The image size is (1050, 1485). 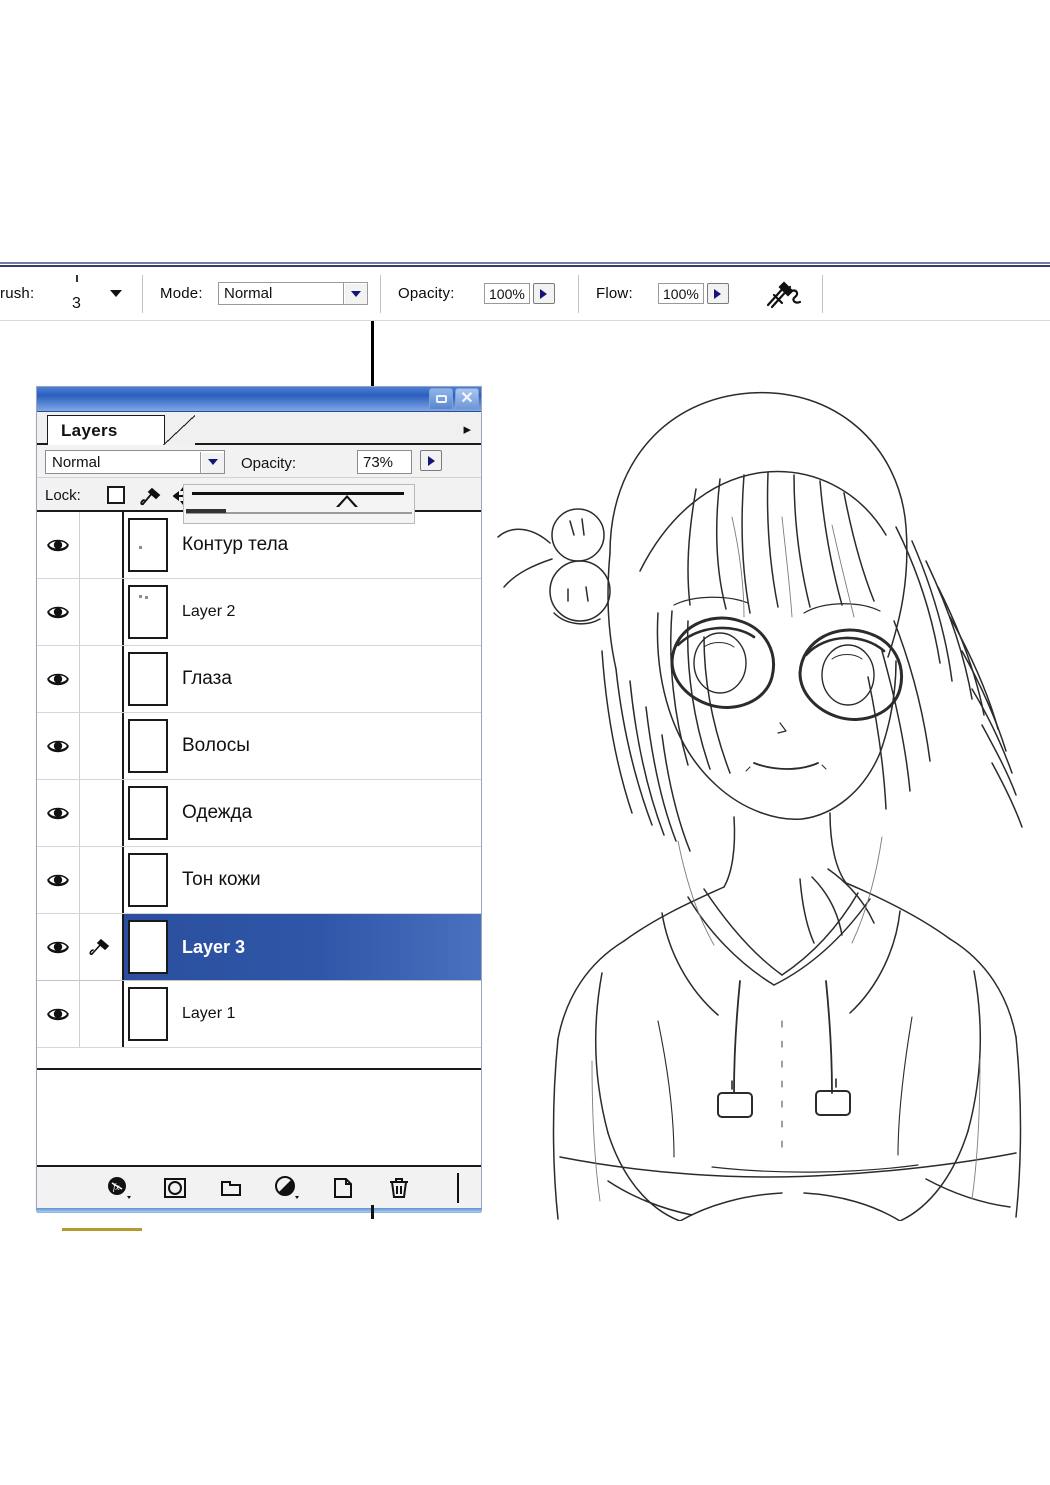 I want to click on flow-label-wrap: Flow:, so click(x=614, y=293).